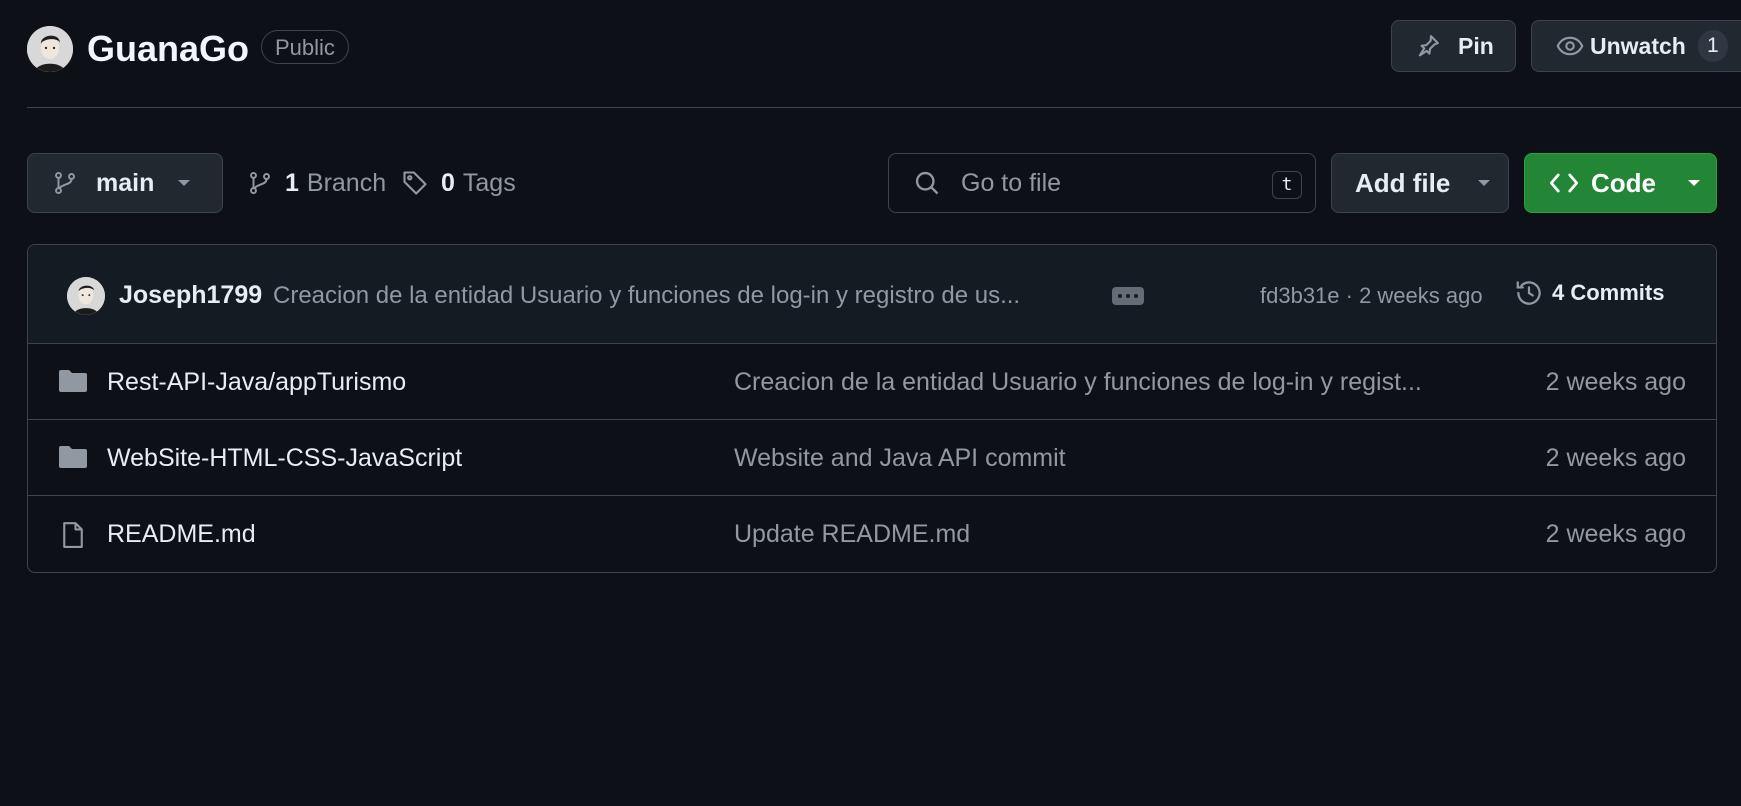  What do you see at coordinates (1403, 182) in the screenshot?
I see `add-file-label: Add file` at bounding box center [1403, 182].